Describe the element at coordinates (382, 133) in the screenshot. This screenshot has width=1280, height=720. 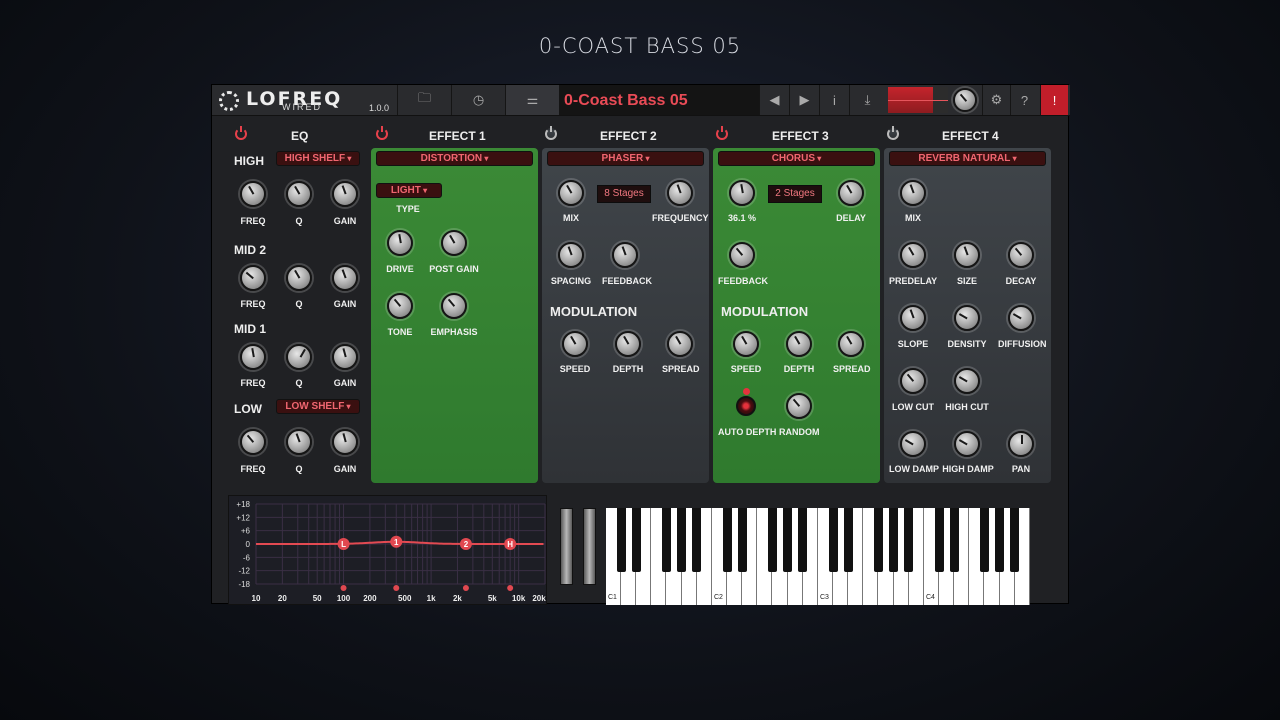
I see `effect1-power-icon` at that location.